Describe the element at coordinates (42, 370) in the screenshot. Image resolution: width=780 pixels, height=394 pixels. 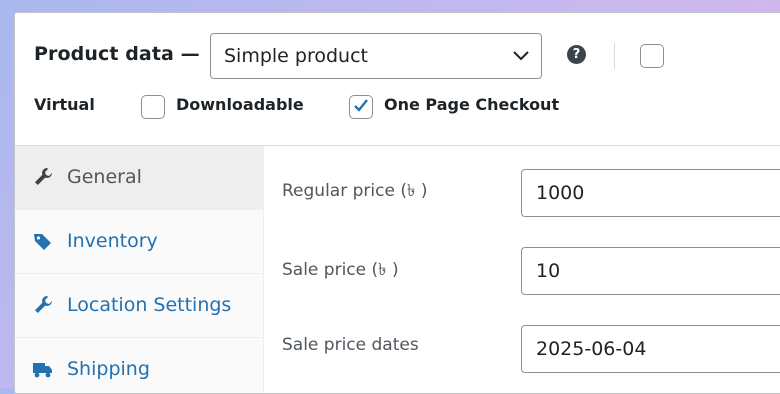
I see `truck-icon` at that location.